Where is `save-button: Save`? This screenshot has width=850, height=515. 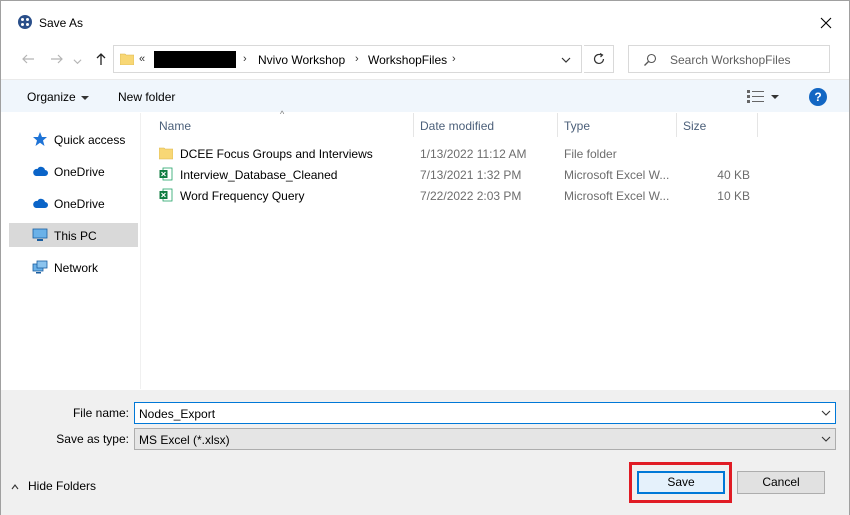 save-button: Save is located at coordinates (681, 482).